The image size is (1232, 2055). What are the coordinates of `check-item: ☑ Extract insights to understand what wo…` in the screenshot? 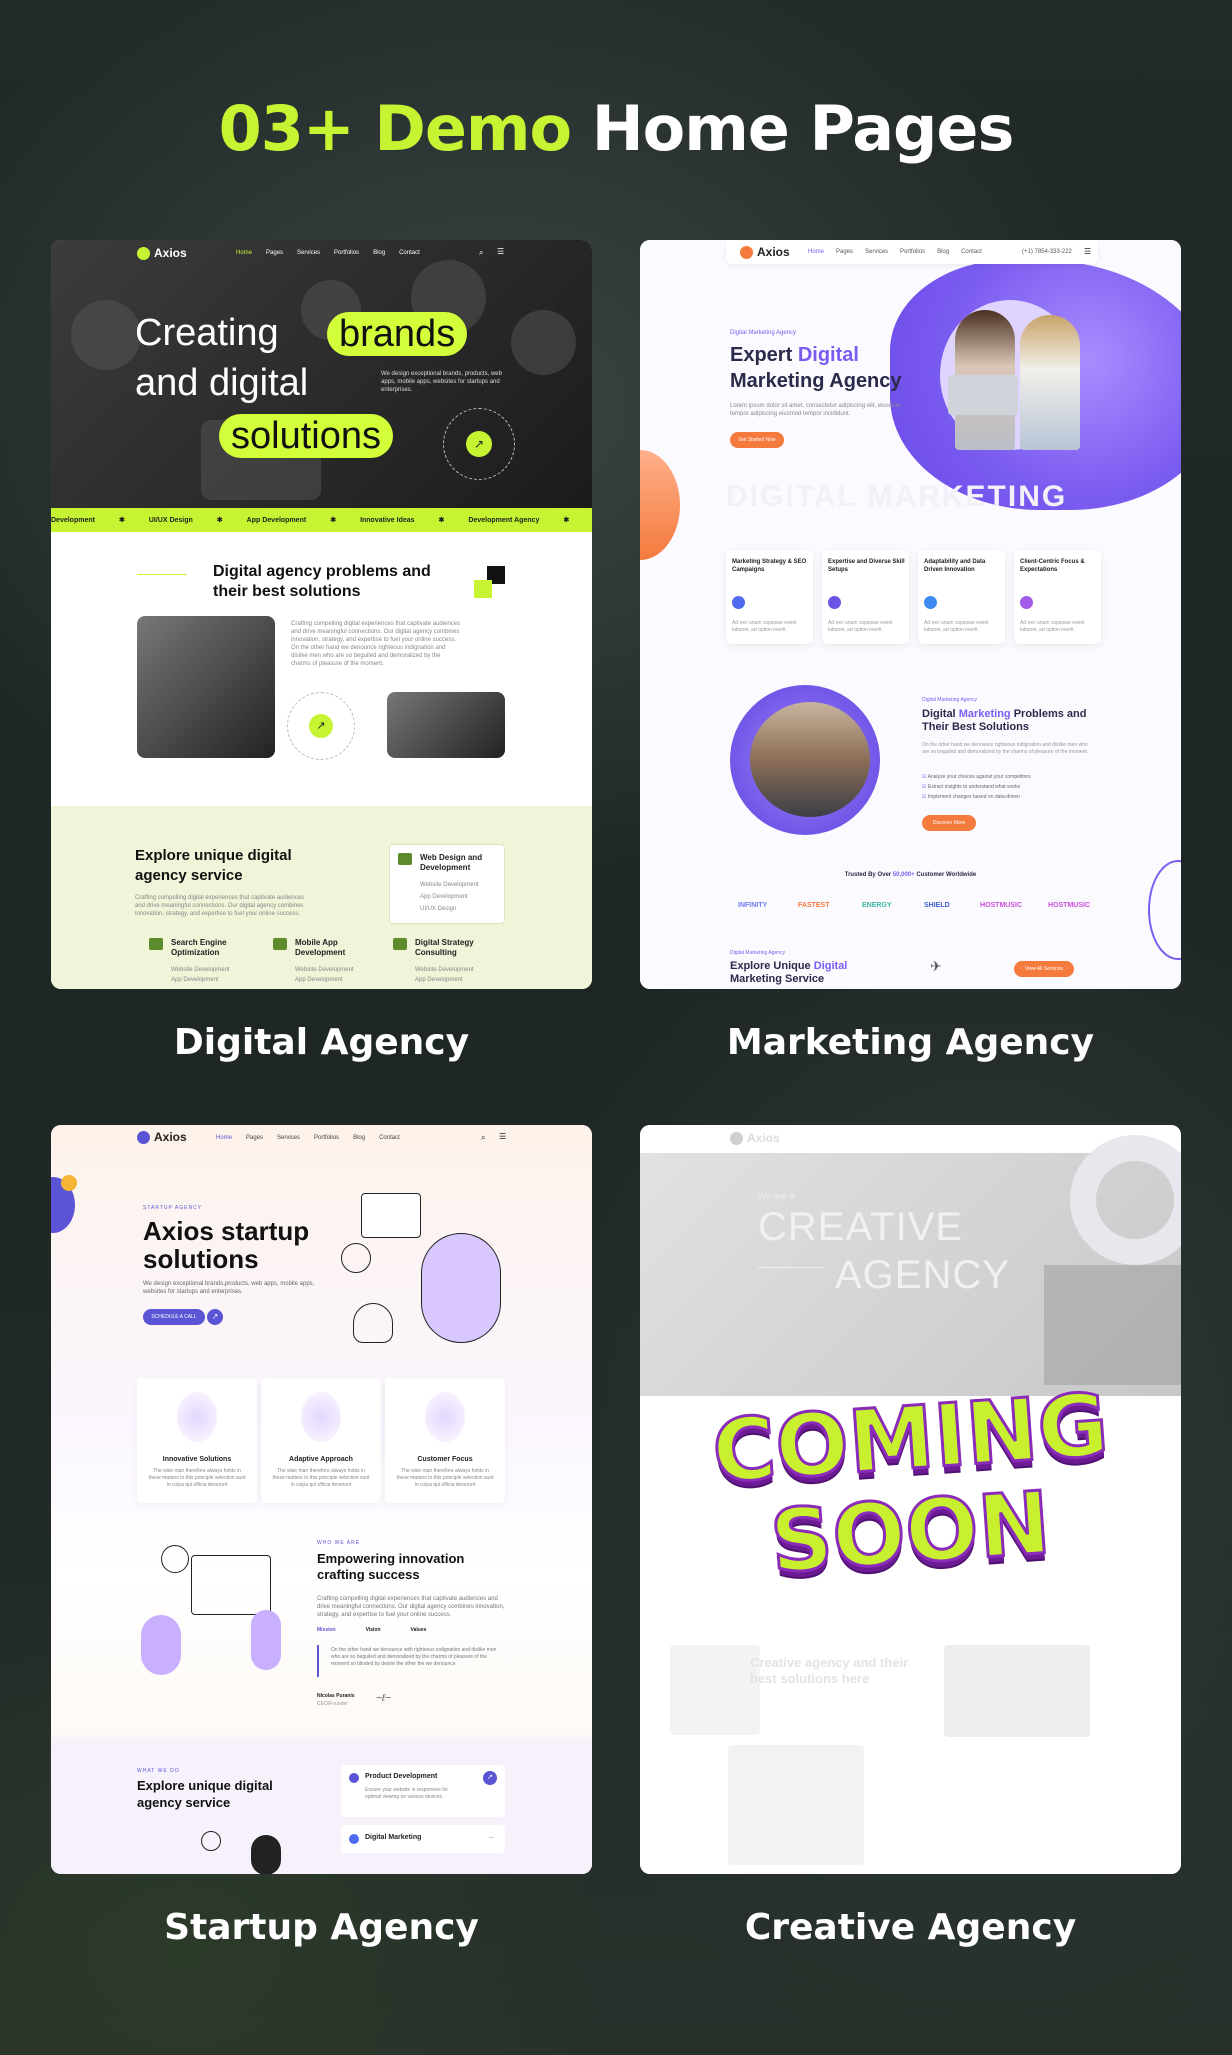 It's located at (976, 787).